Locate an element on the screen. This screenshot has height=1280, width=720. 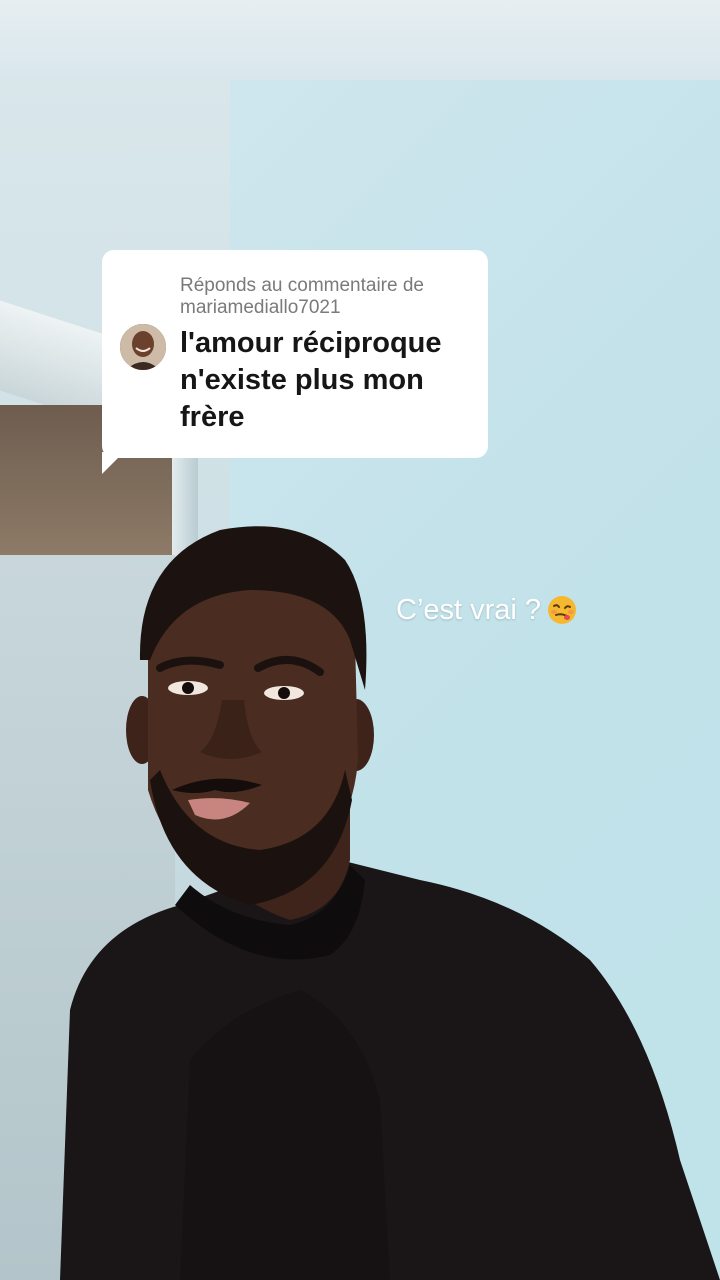
avatar-icon is located at coordinates (143, 347).